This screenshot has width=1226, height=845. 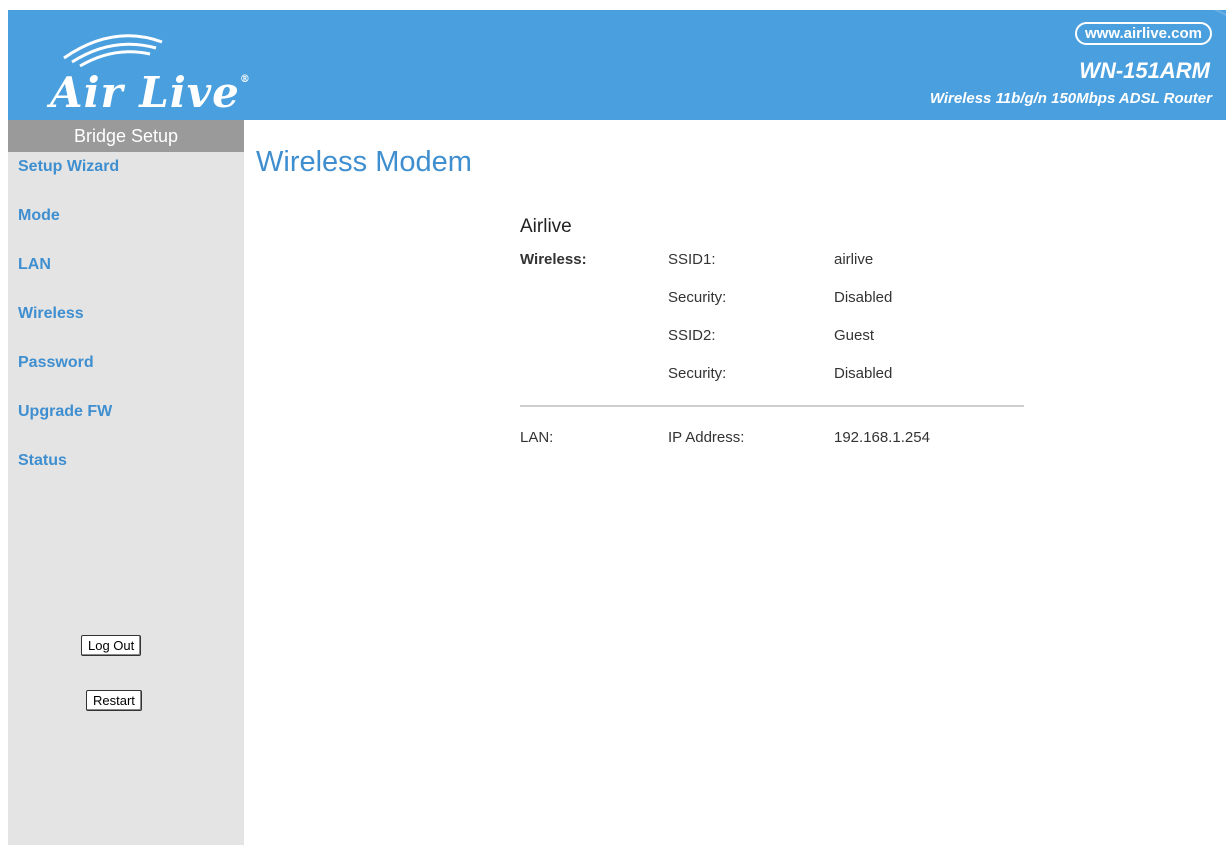 What do you see at coordinates (113, 51) in the screenshot?
I see `wireless-arcs-icon` at bounding box center [113, 51].